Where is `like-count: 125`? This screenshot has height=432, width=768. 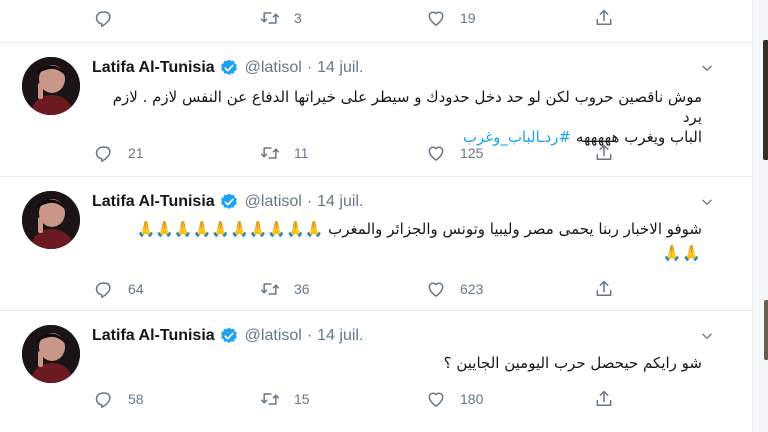 like-count: 125 is located at coordinates (472, 153).